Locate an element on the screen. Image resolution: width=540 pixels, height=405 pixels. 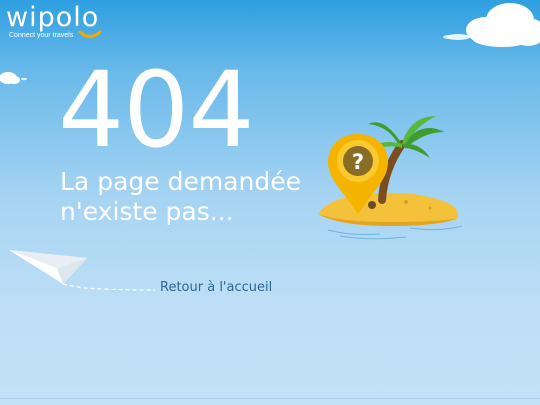
brand-name: wipolo is located at coordinates (53, 17).